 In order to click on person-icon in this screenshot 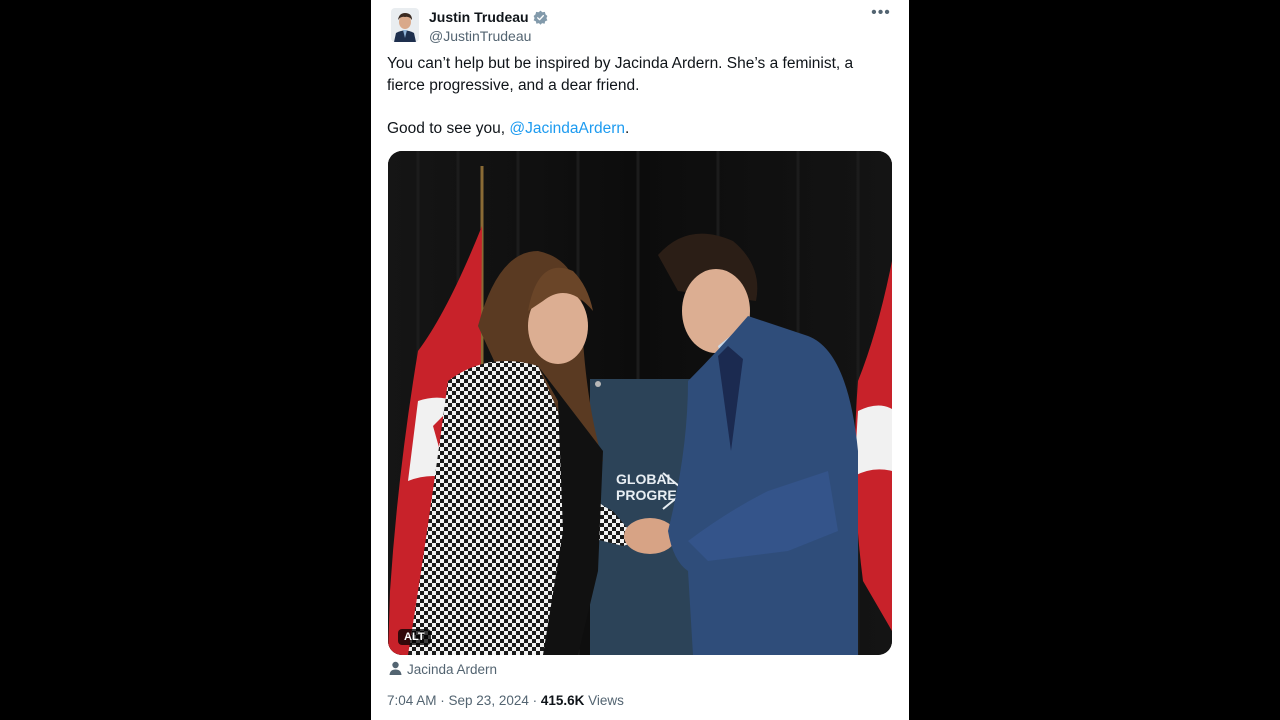, I will do `click(395, 669)`.